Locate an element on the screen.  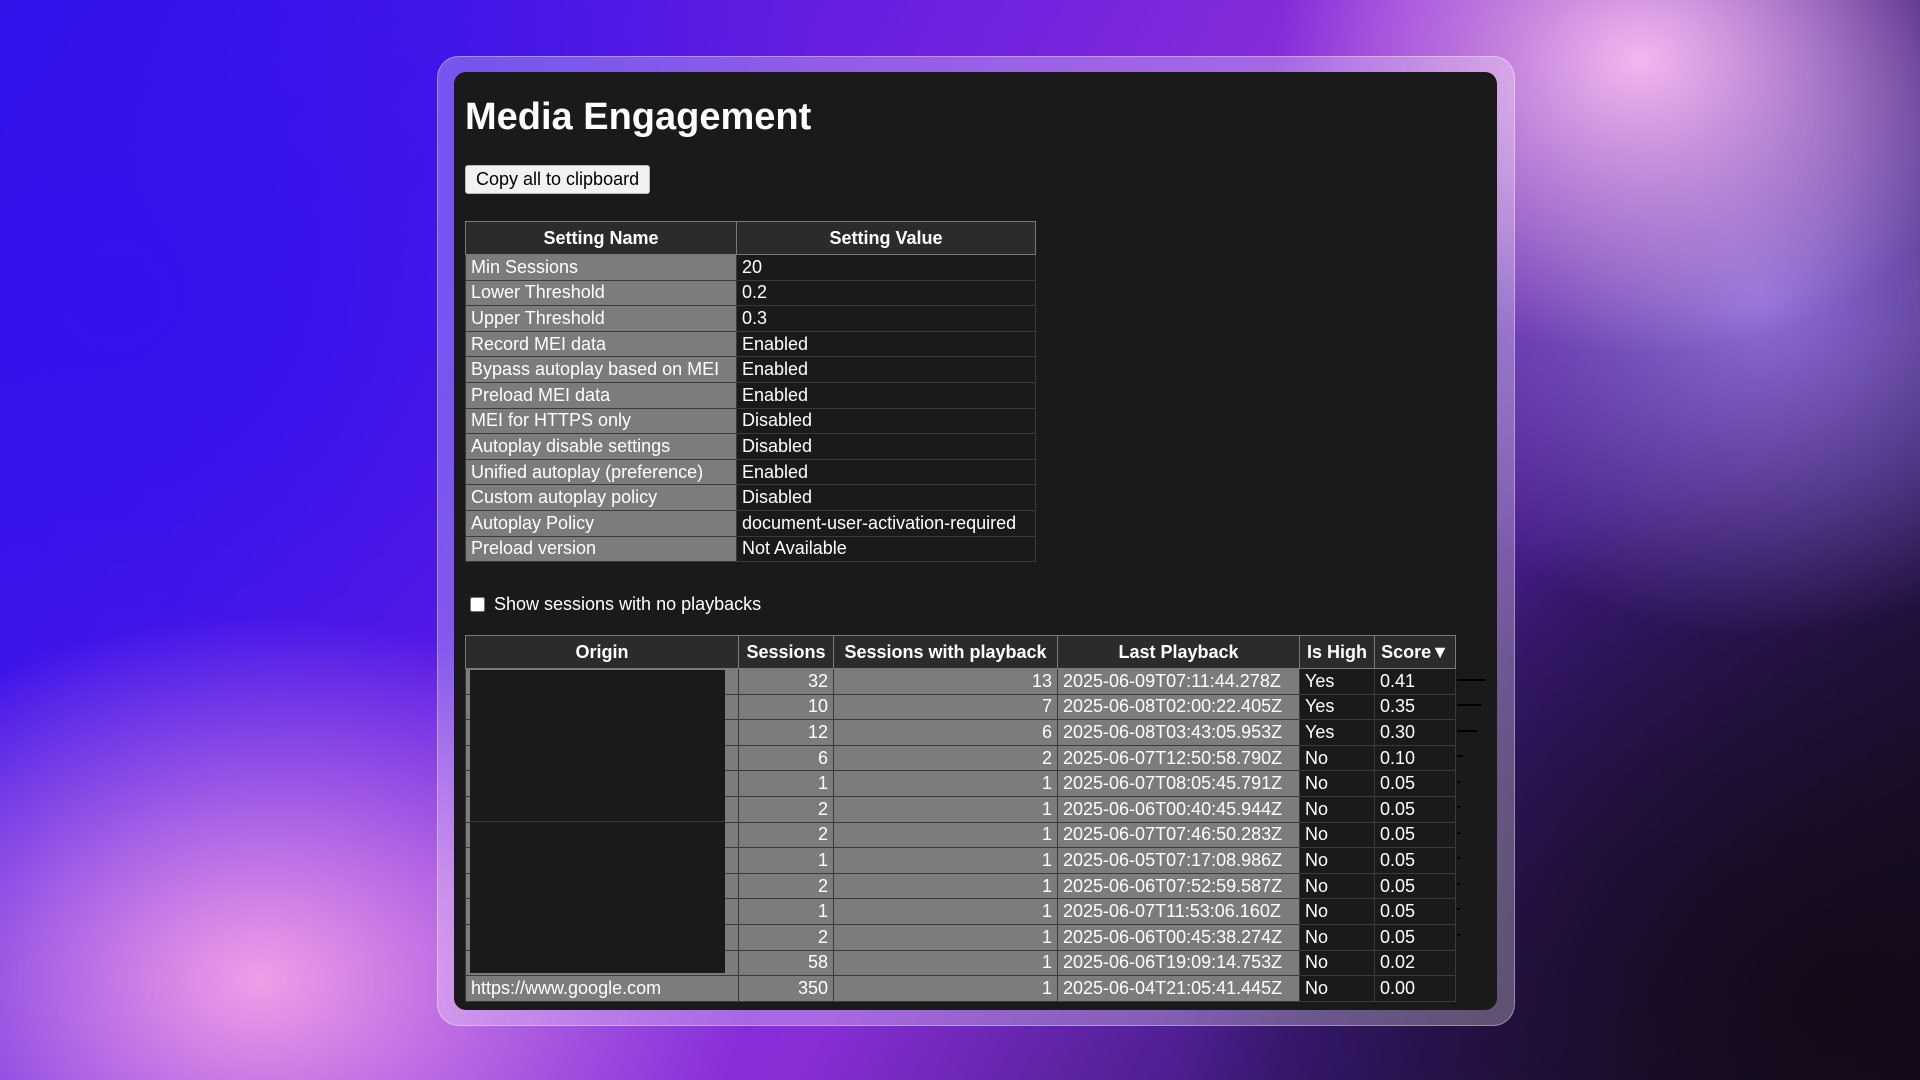
setting-name: MEI for HTTPS only is located at coordinates (601, 421).